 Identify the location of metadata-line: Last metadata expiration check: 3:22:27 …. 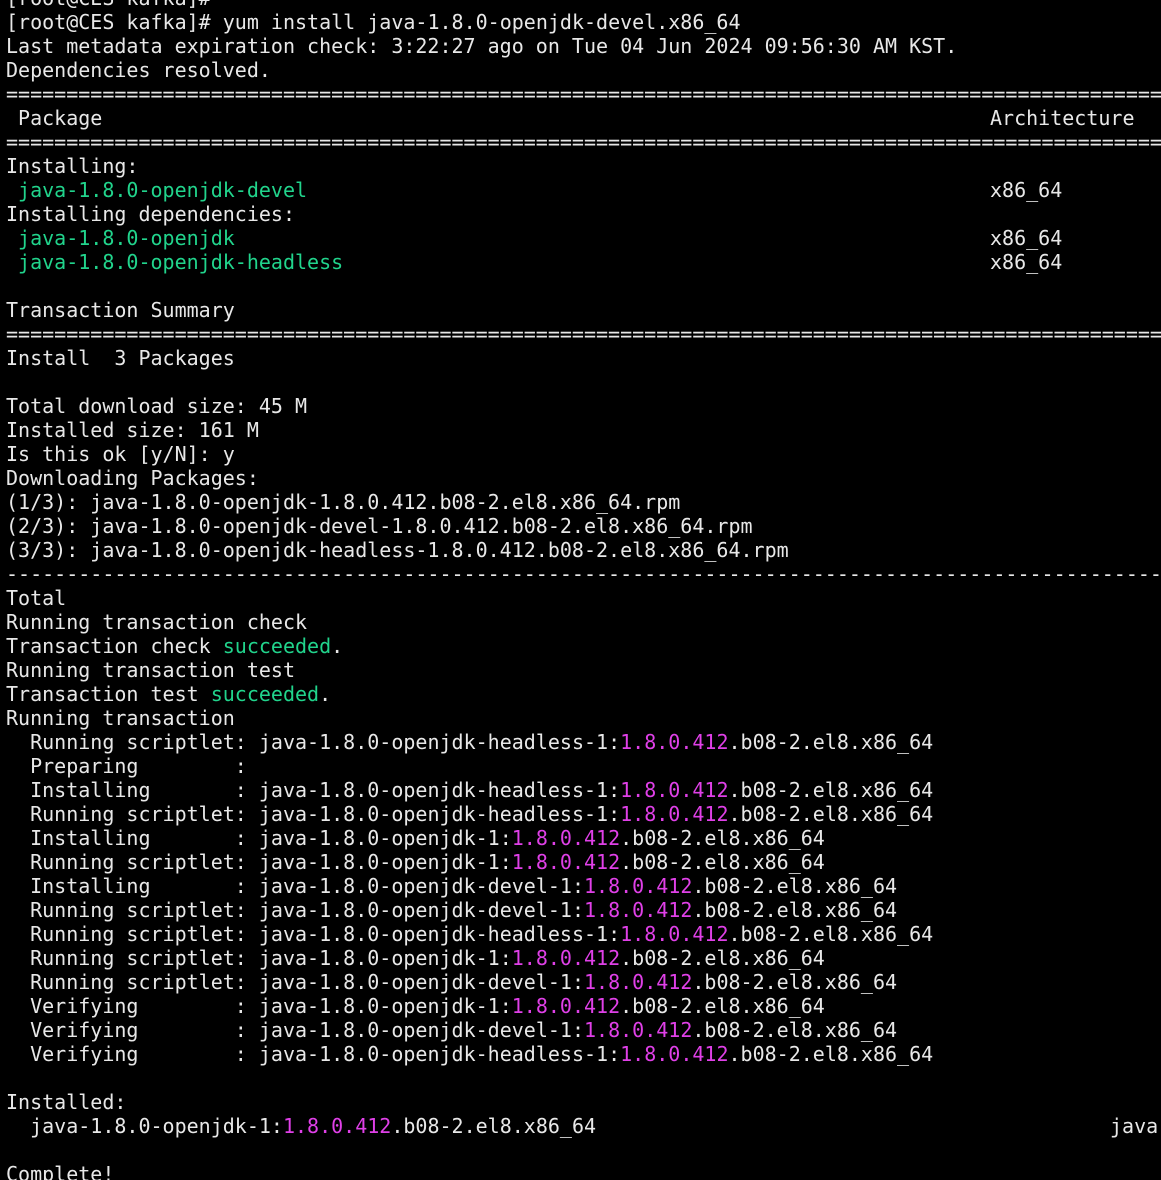
(482, 46).